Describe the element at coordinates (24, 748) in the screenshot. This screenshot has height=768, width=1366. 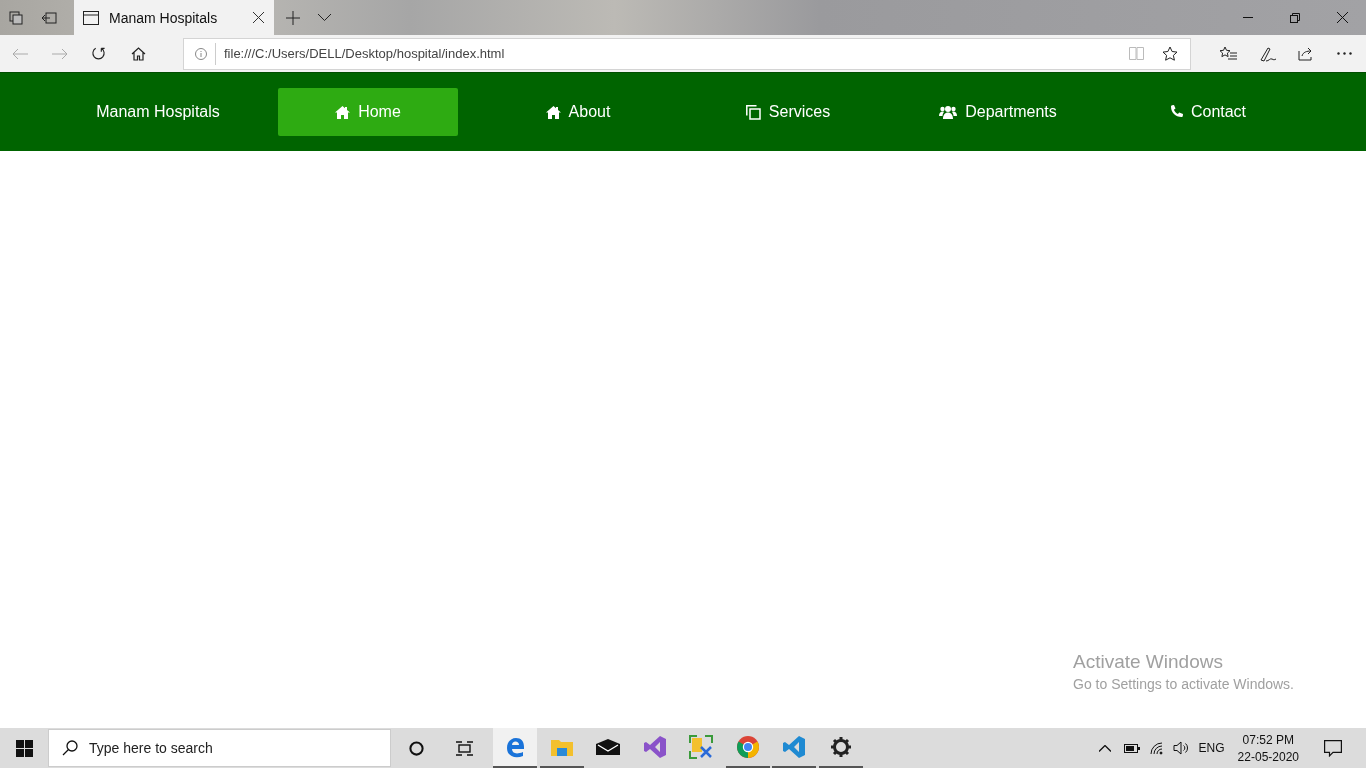
I see `windows-start-icon` at that location.